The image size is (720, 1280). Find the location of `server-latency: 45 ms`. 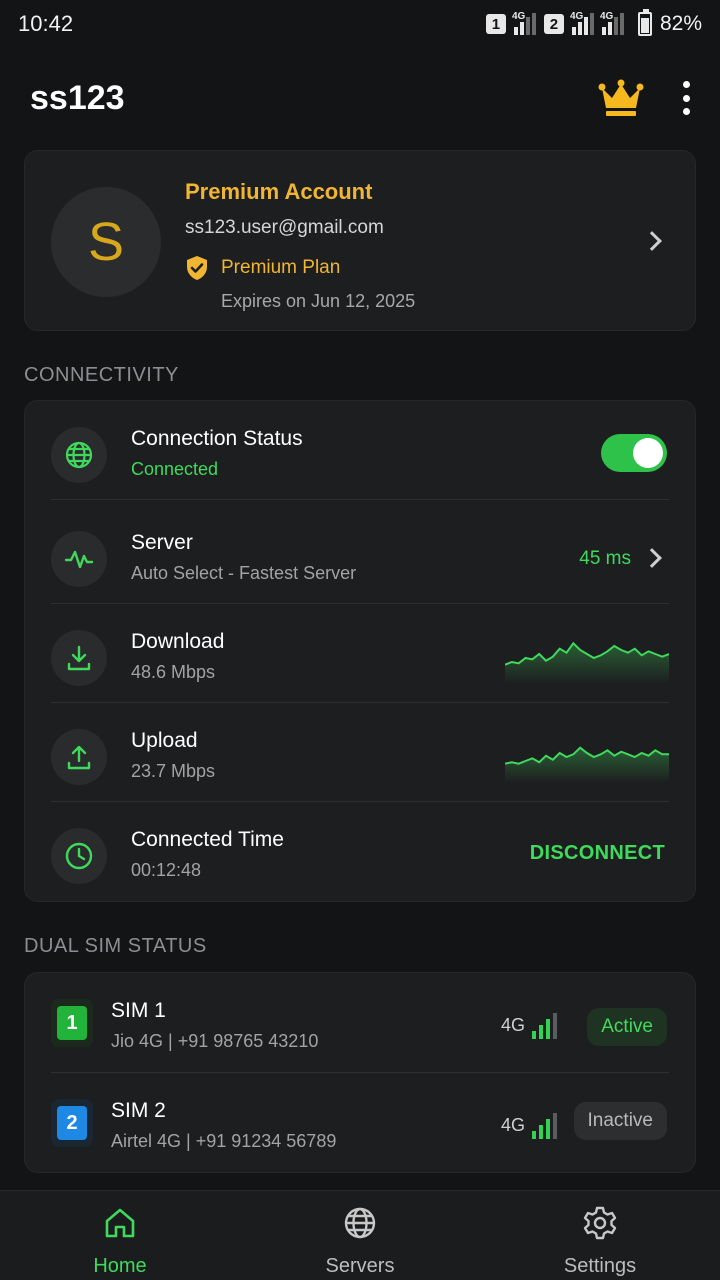

server-latency: 45 ms is located at coordinates (605, 558).